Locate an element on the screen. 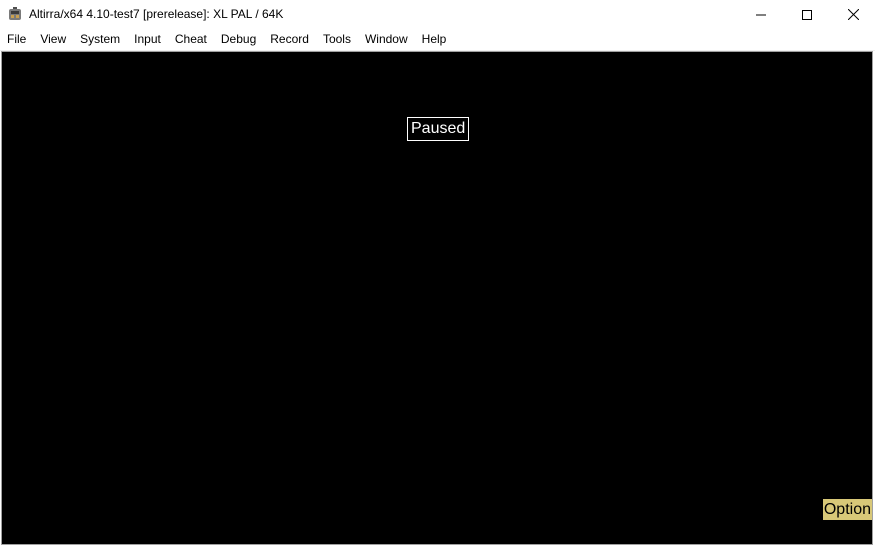 This screenshot has width=875, height=547. close-icon is located at coordinates (853, 14).